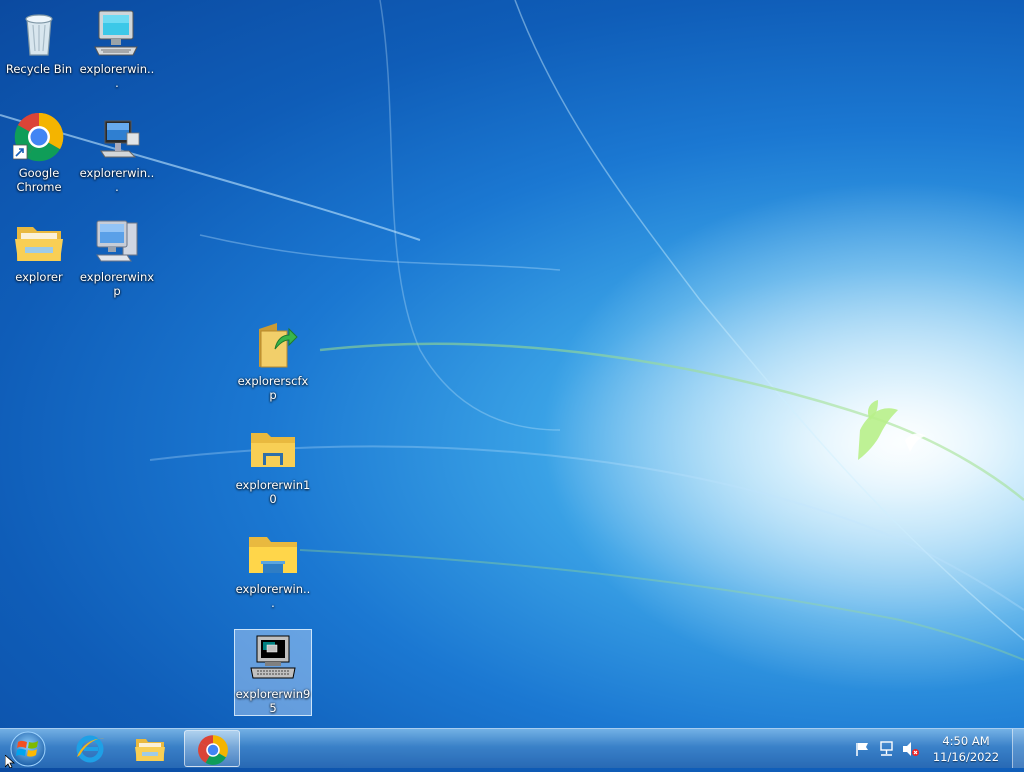 The width and height of the screenshot is (1024, 772). I want to click on internet-explorer-icon, so click(90, 749).